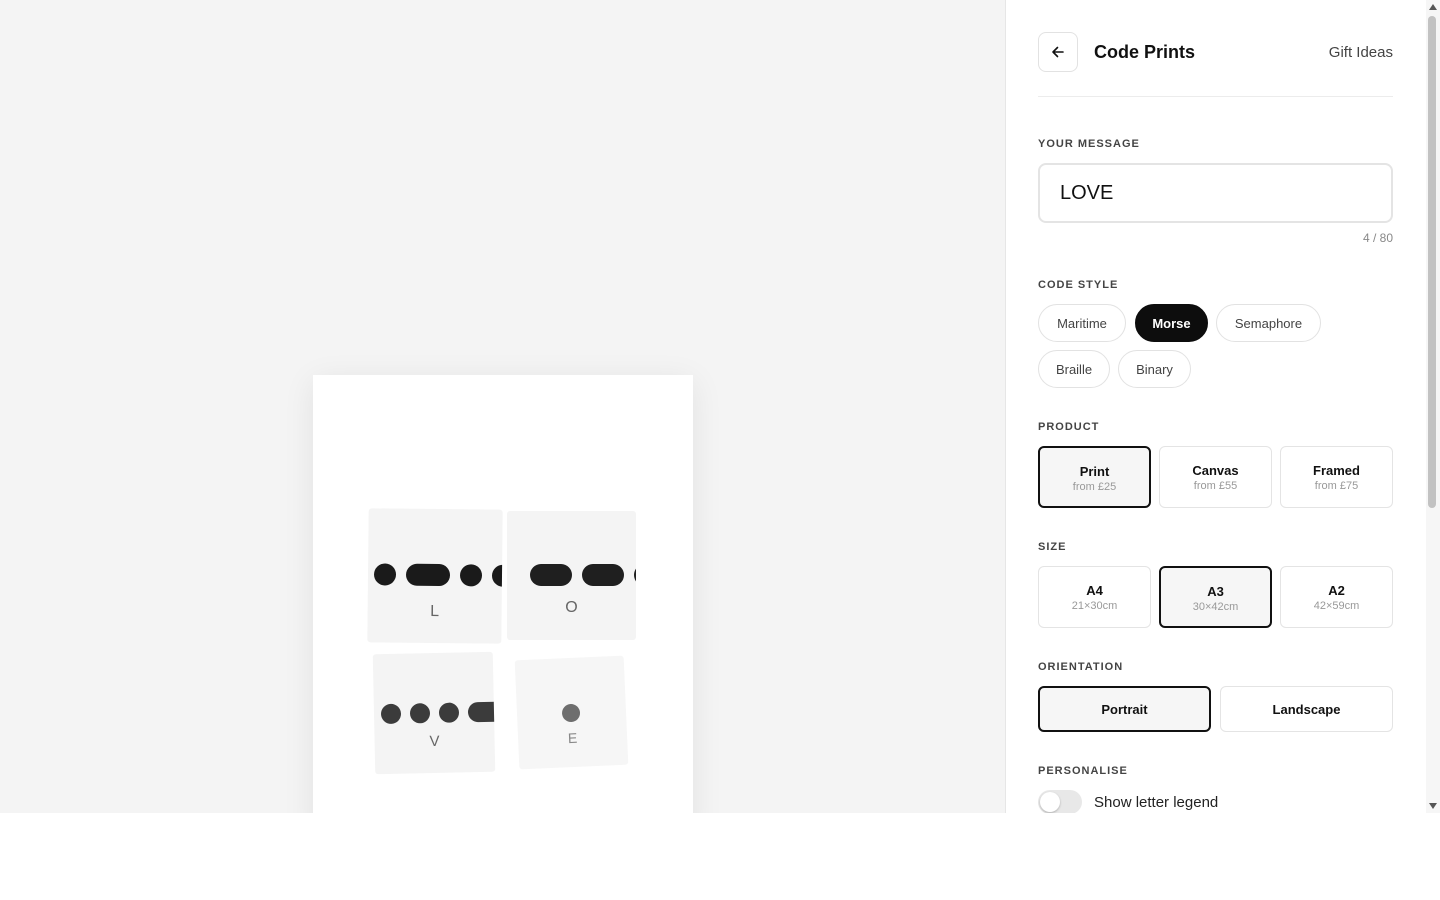 Image resolution: width=1440 pixels, height=900 pixels. I want to click on product-option-canvas: Canvas from £55, so click(1215, 477).